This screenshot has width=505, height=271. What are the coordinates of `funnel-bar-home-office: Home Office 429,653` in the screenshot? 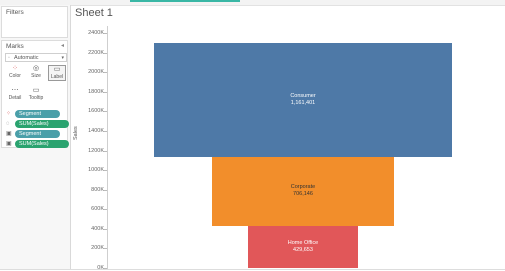 It's located at (303, 246).